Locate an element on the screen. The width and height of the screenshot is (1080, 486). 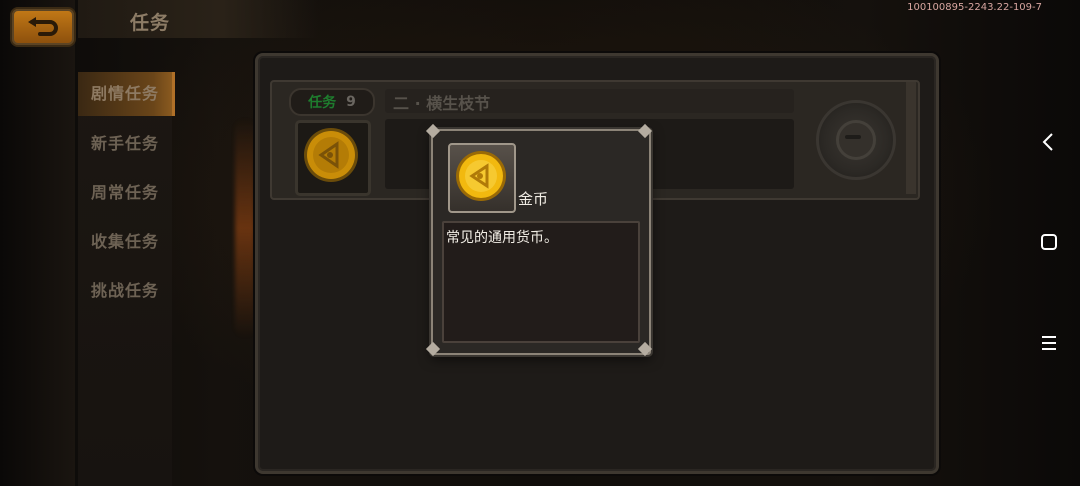
task-name: 二 · 横生枝节 is located at coordinates (442, 103).